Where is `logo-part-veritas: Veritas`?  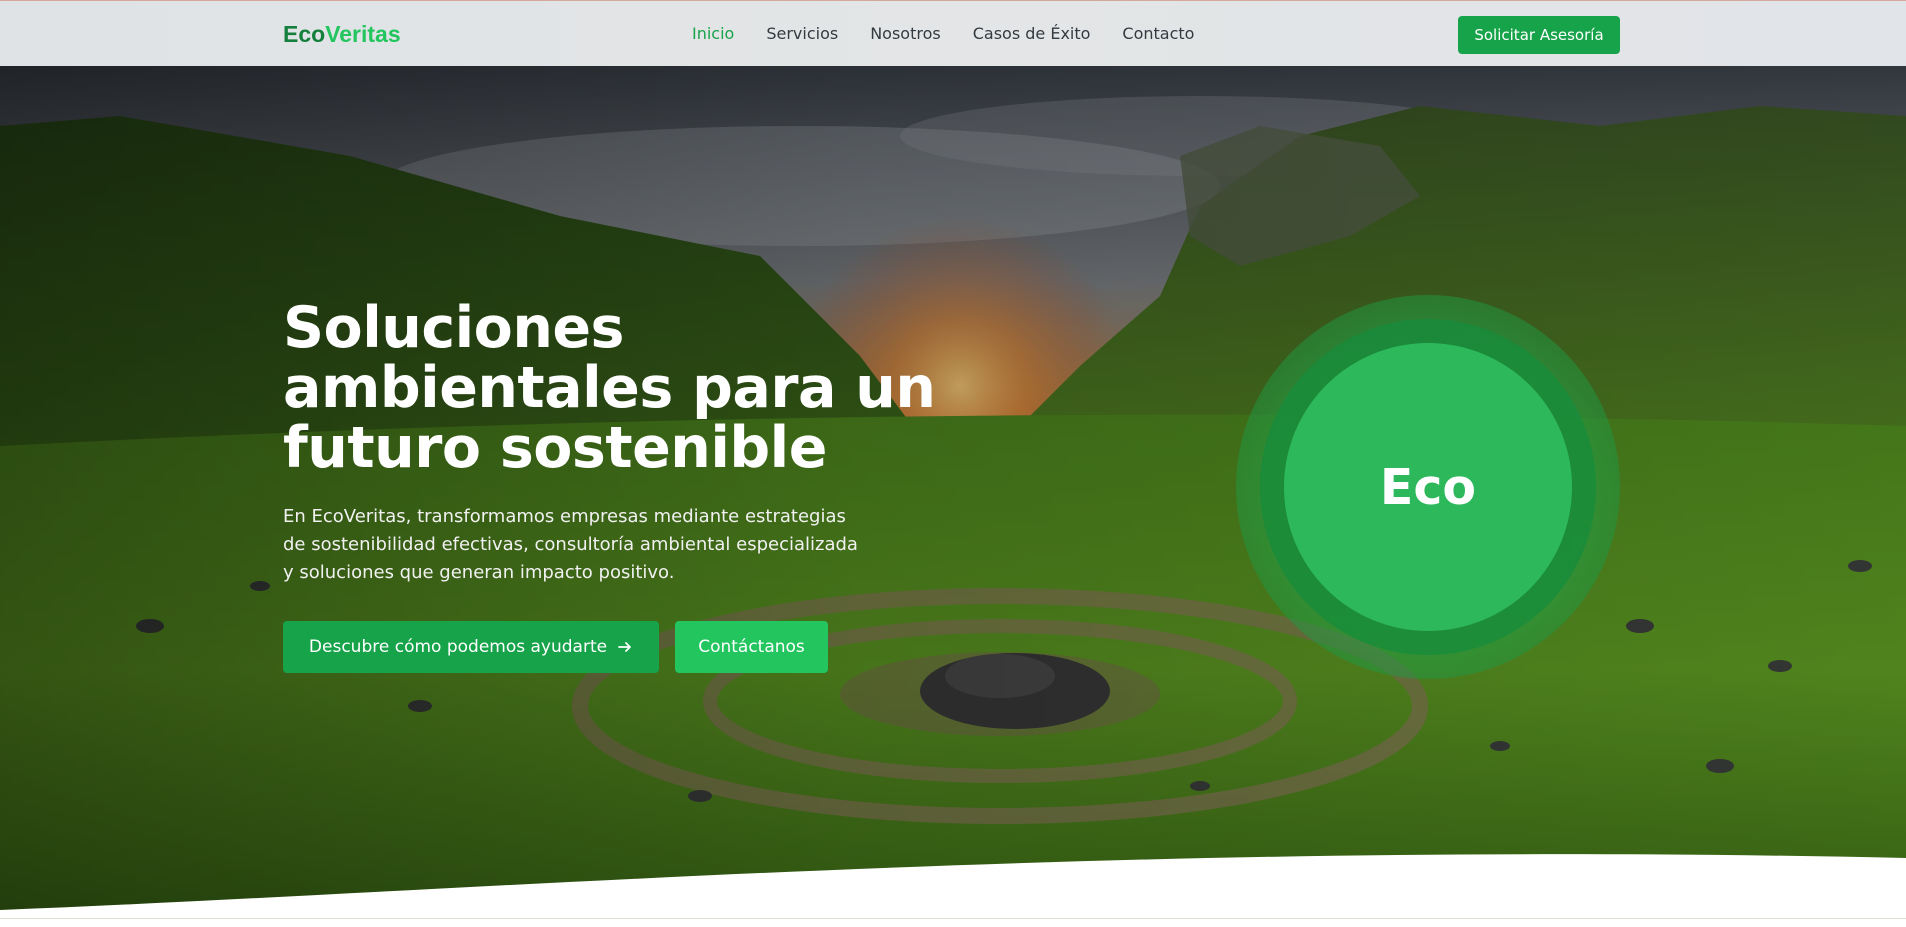 logo-part-veritas: Veritas is located at coordinates (363, 34).